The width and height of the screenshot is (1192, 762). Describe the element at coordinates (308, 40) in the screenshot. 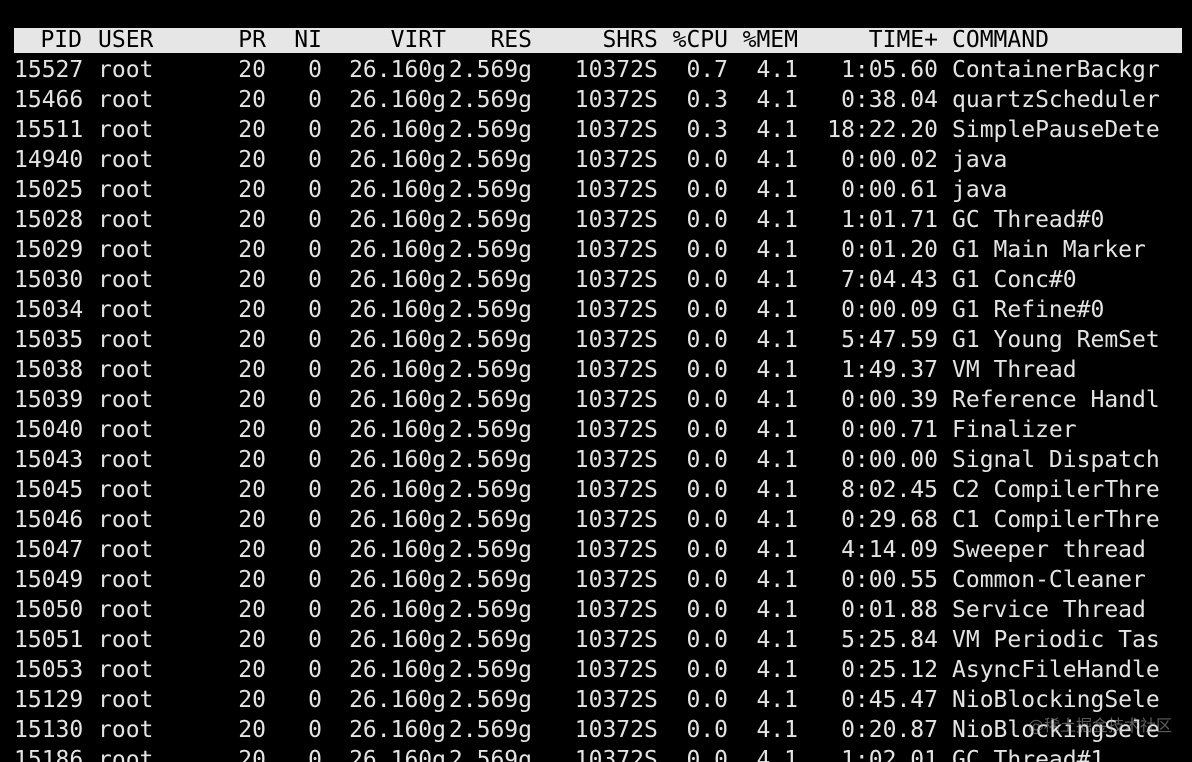

I see `header-ni: NI` at that location.